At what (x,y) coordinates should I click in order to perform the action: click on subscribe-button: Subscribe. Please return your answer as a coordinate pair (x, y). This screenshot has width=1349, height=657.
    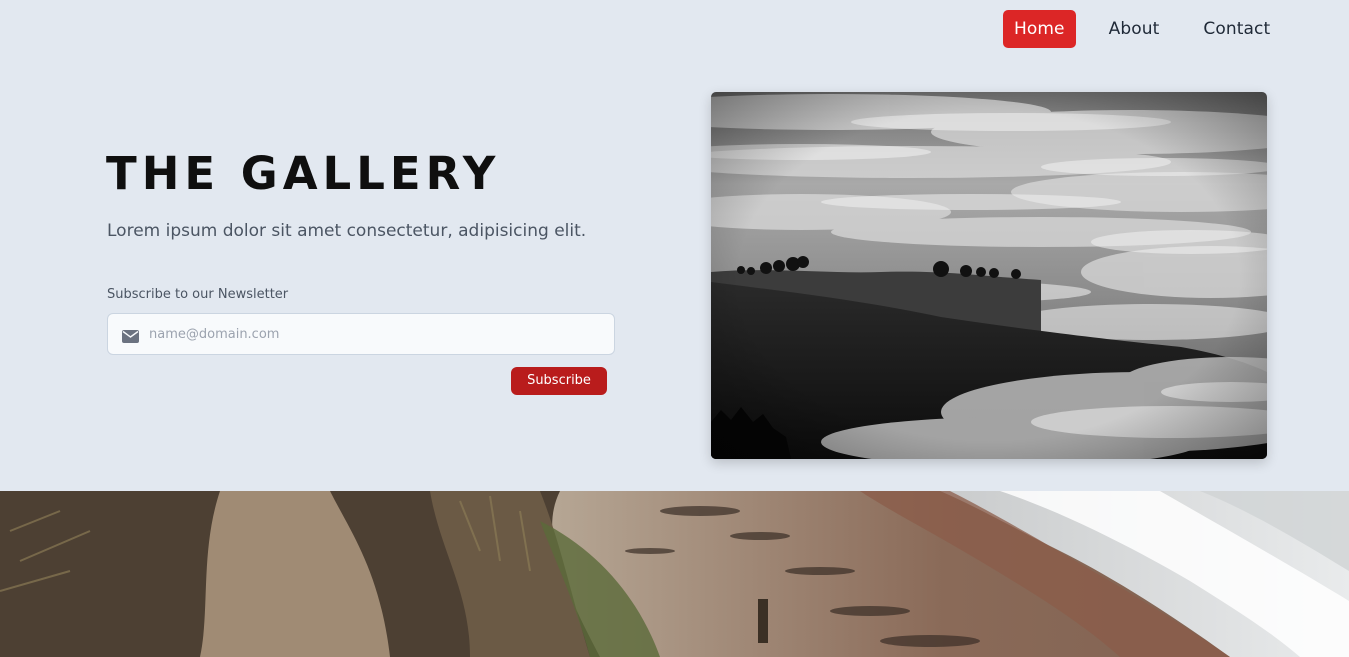
    Looking at the image, I should click on (559, 381).